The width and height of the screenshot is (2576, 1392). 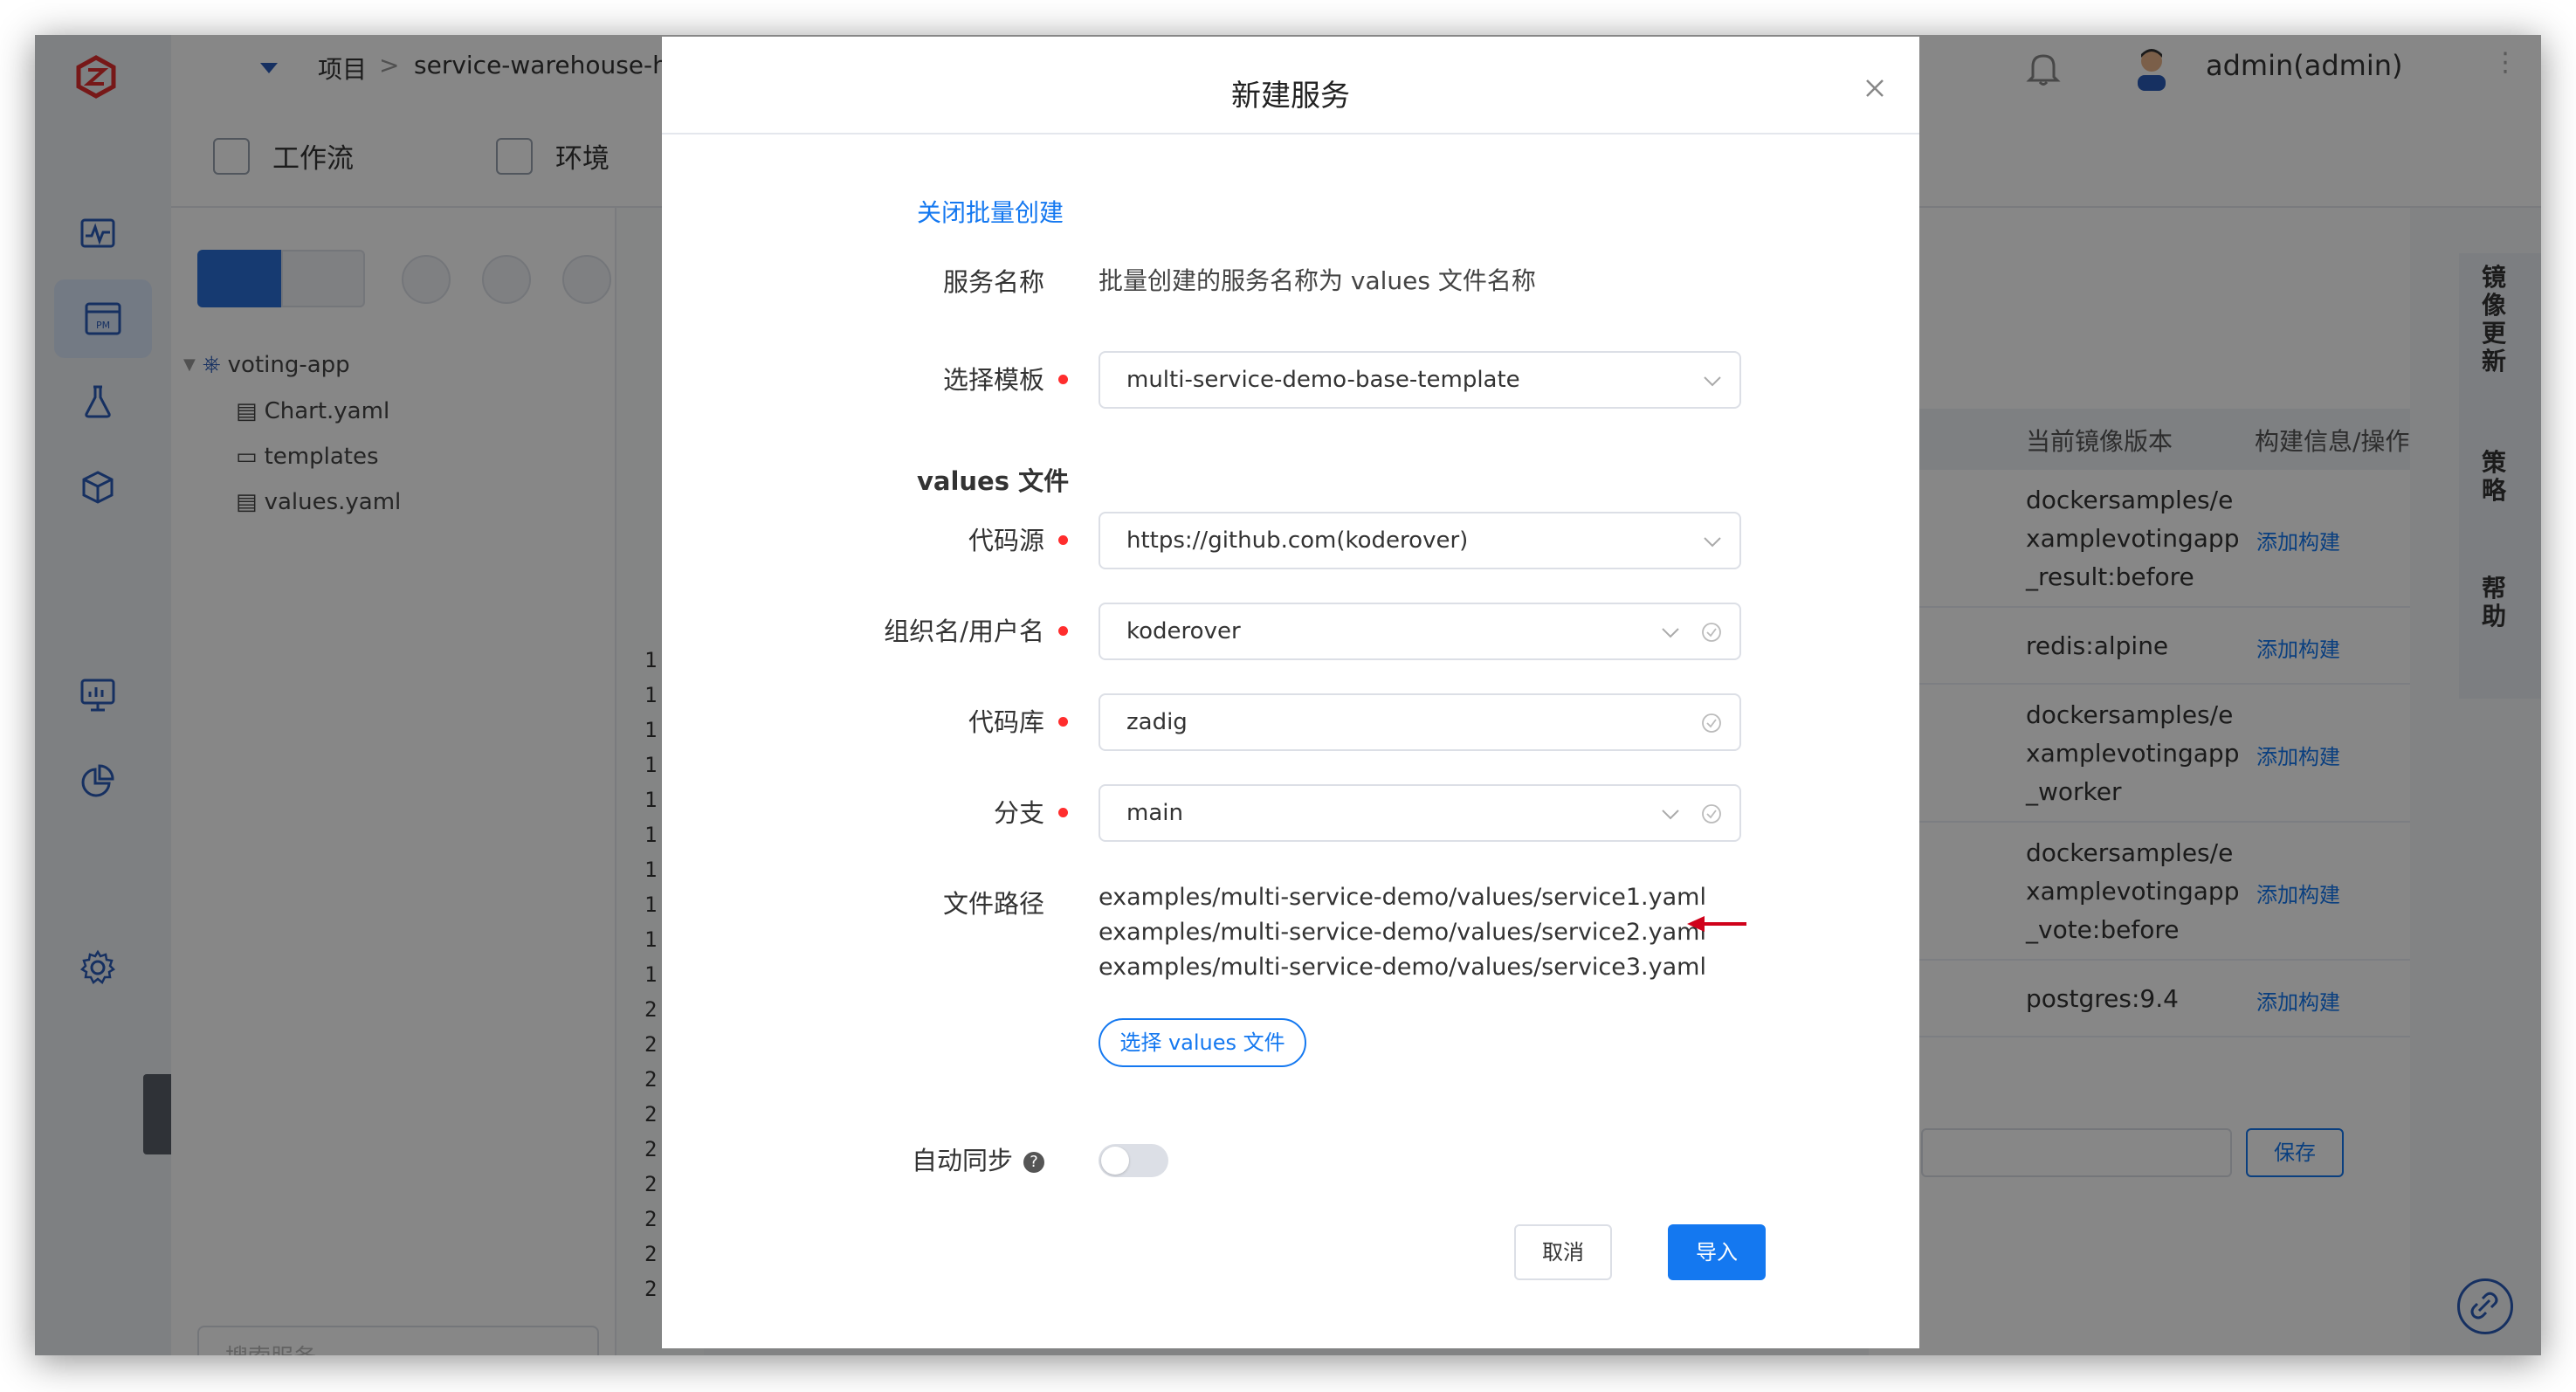 What do you see at coordinates (993, 282) in the screenshot?
I see `service-name-label: 服务名称` at bounding box center [993, 282].